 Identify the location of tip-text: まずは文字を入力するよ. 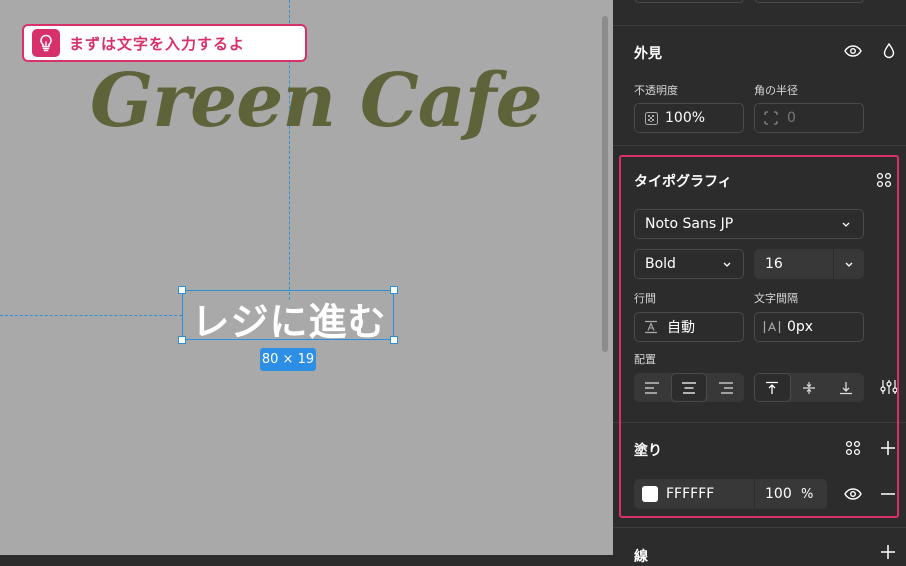
(157, 43).